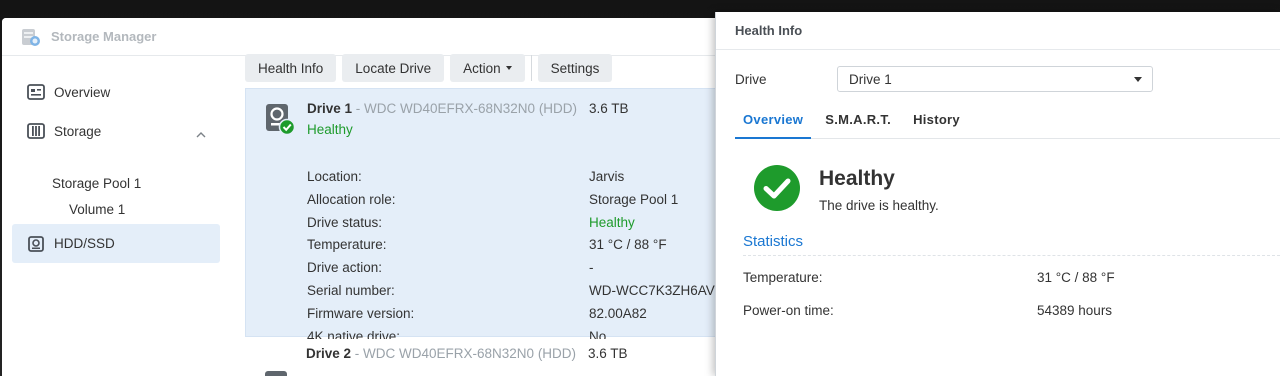 The height and width of the screenshot is (376, 1280). I want to click on drive-select-label: Drive, so click(751, 79).